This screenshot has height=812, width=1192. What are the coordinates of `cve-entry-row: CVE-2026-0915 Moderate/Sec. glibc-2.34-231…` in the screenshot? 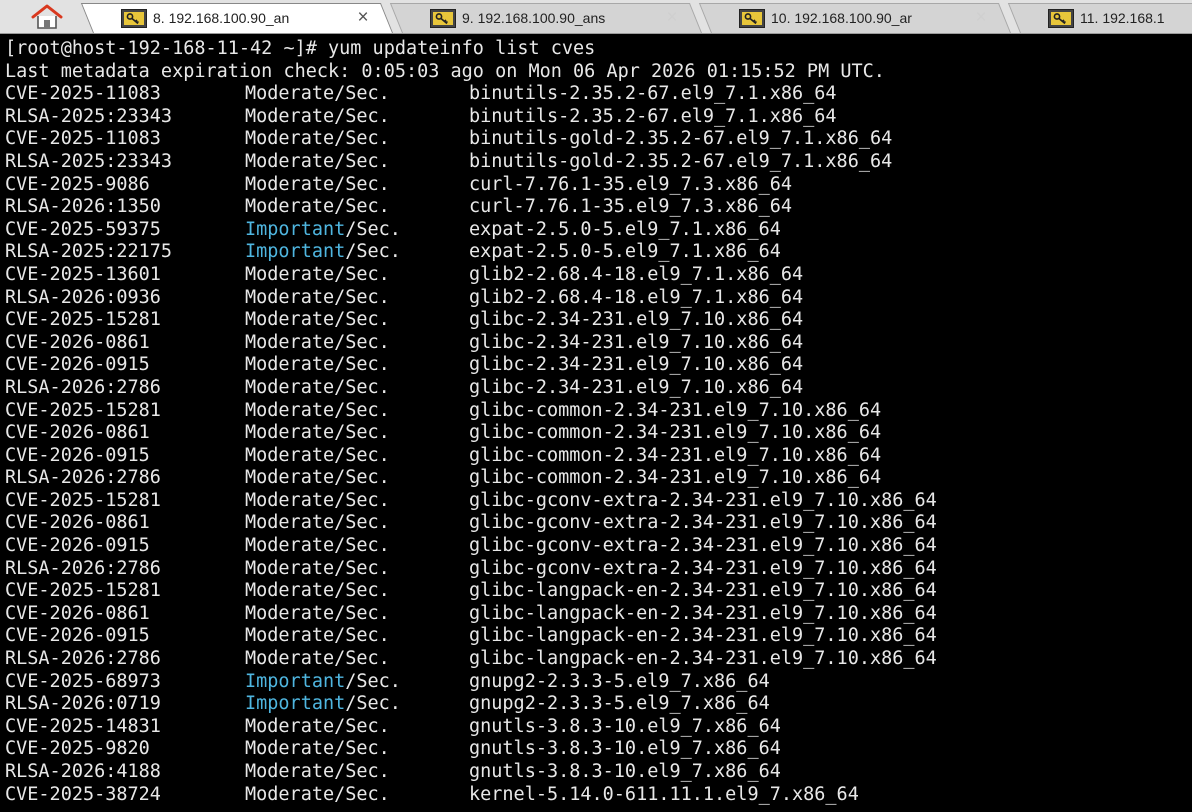 It's located at (598, 365).